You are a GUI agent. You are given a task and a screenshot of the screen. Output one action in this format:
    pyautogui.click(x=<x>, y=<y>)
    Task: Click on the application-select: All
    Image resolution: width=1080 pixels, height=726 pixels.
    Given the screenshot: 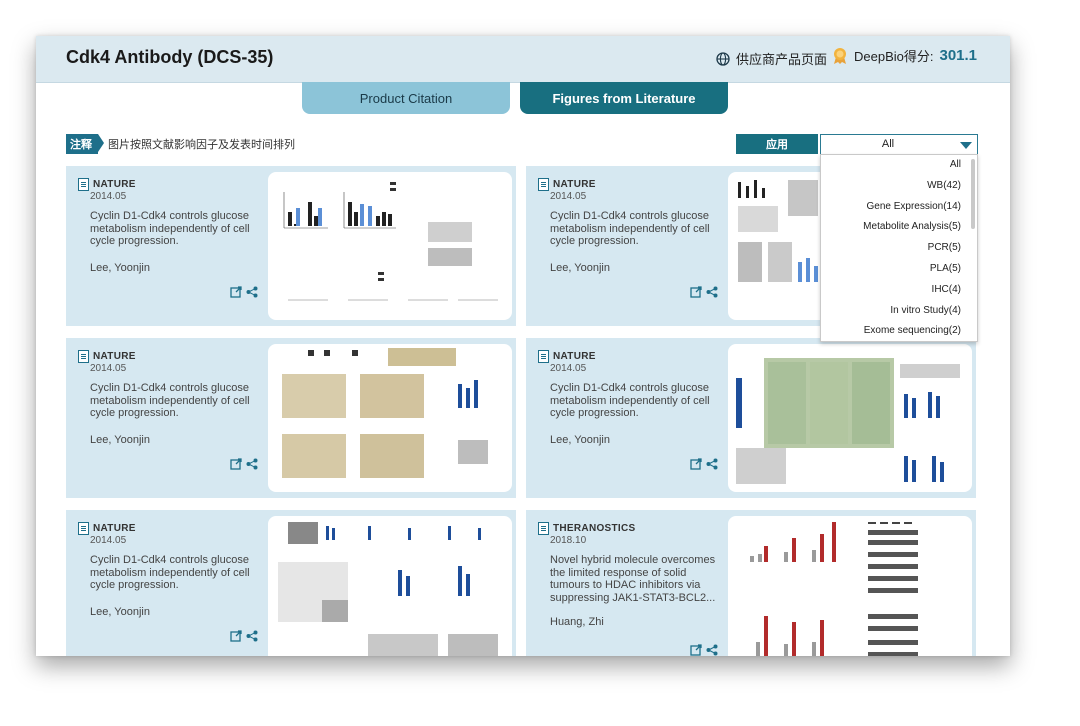 What is the action you would take?
    pyautogui.click(x=899, y=145)
    